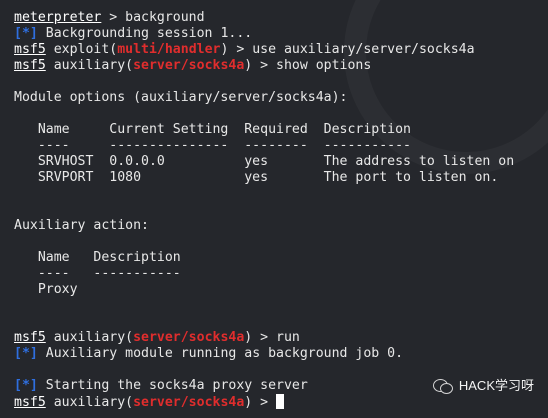 This screenshot has width=548, height=418. What do you see at coordinates (280, 401) in the screenshot?
I see `text-cursor` at bounding box center [280, 401].